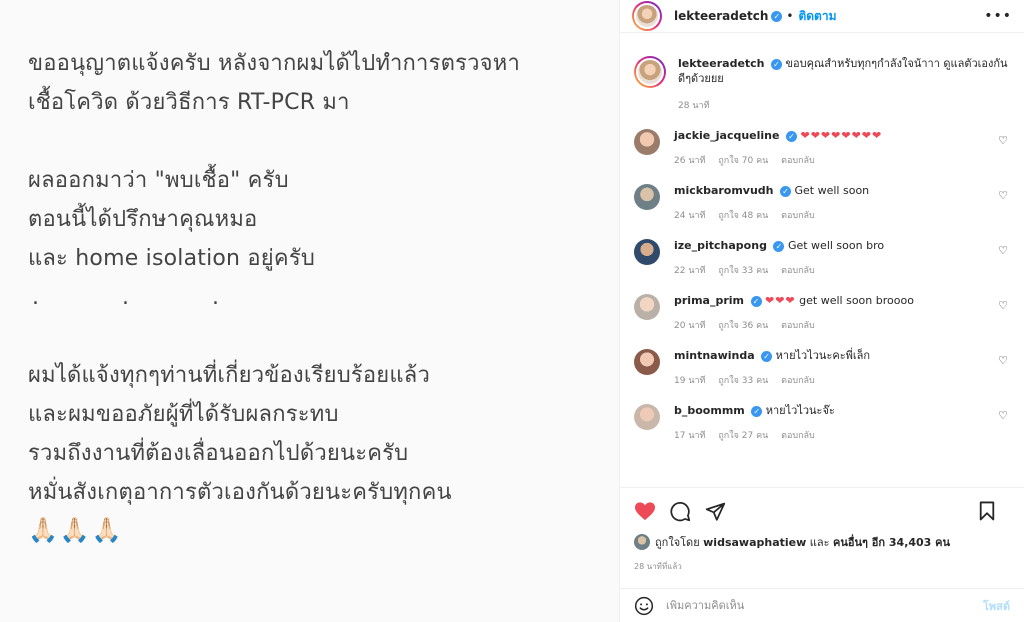 This screenshot has height=622, width=1024. What do you see at coordinates (183, 414) in the screenshot?
I see `post-line: และผมขออภัยผู้ที่ได้รับผลกระทบ` at bounding box center [183, 414].